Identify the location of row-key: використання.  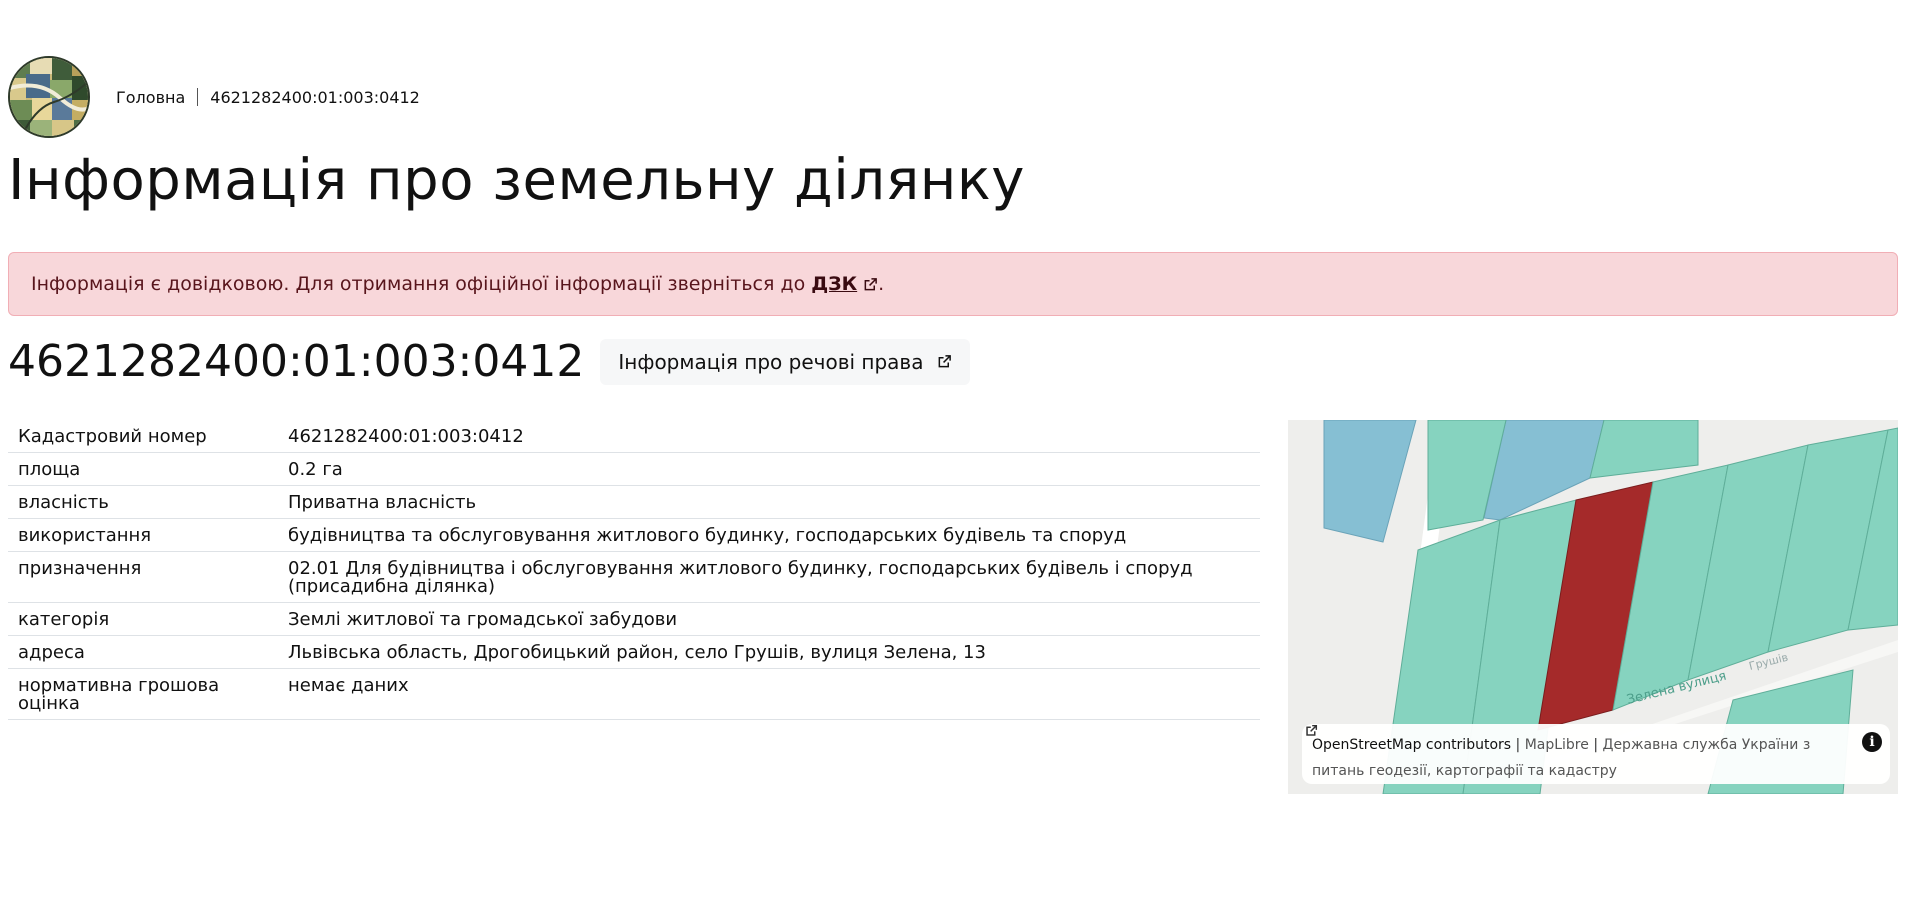
(143, 535).